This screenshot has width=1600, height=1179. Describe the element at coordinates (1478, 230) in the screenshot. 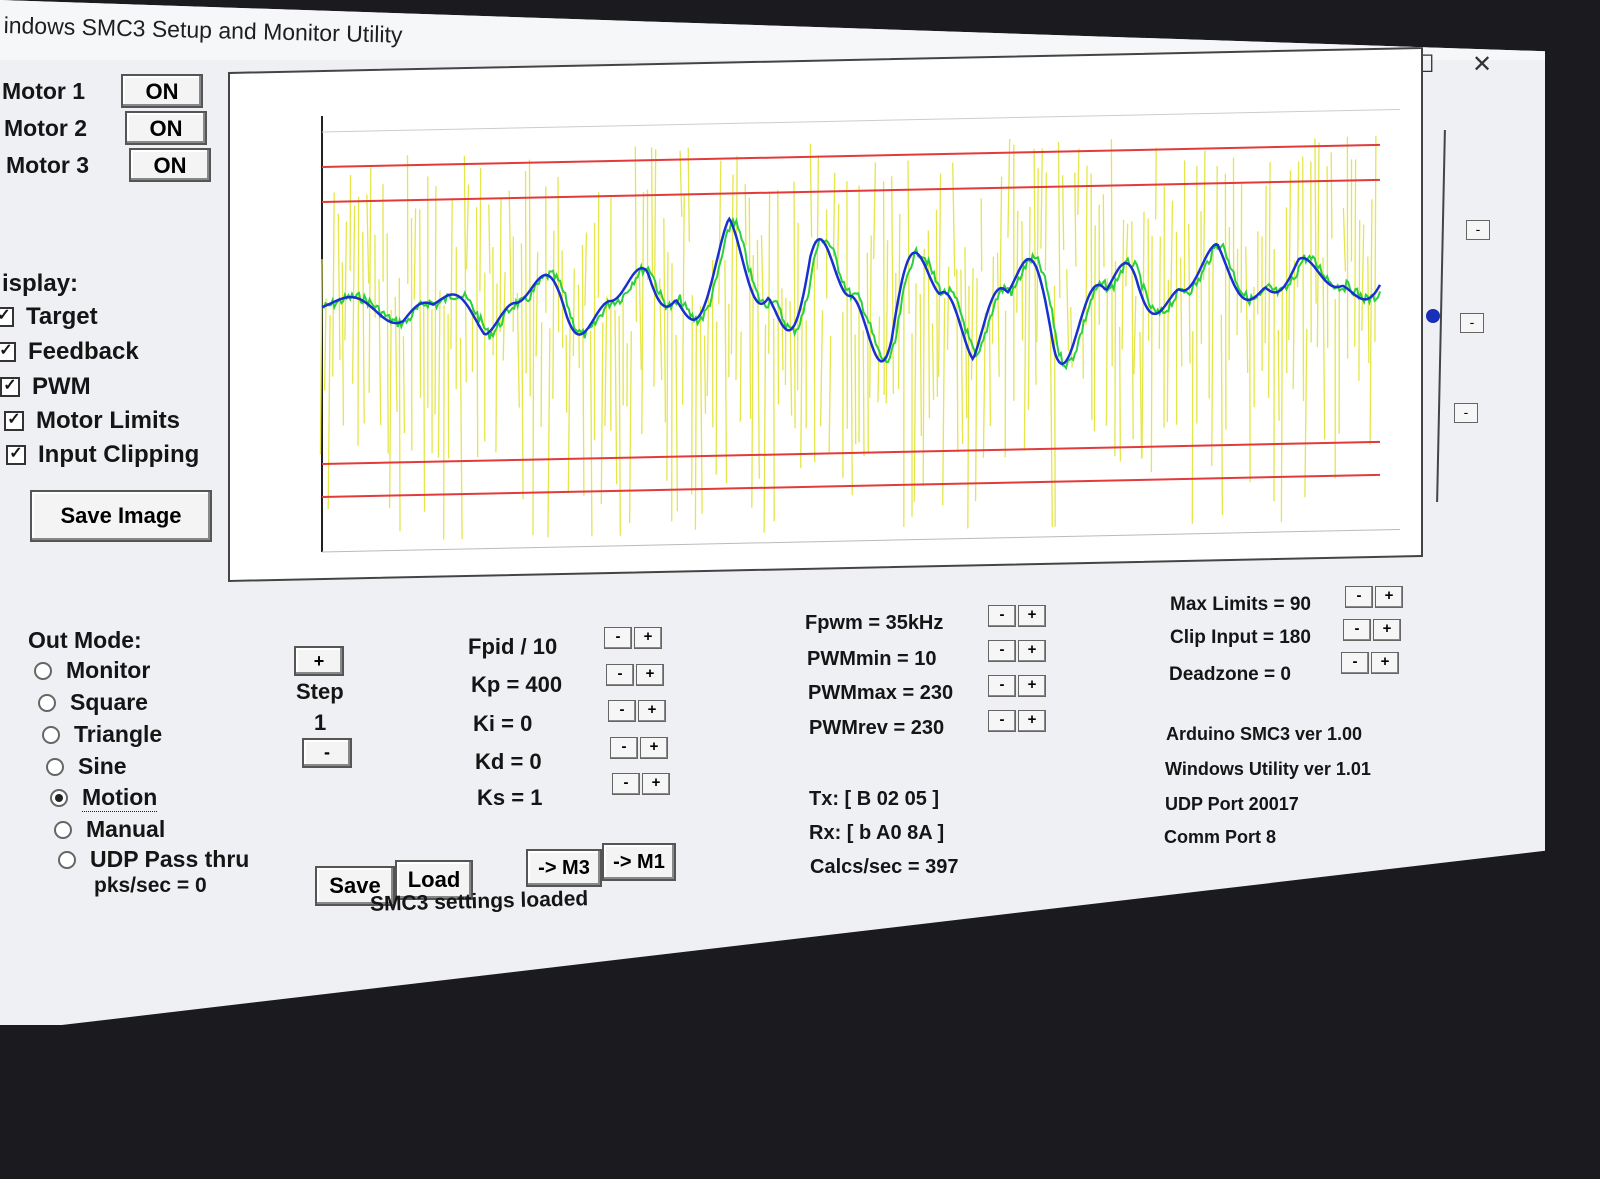

I see `scroll-button-1: -` at that location.